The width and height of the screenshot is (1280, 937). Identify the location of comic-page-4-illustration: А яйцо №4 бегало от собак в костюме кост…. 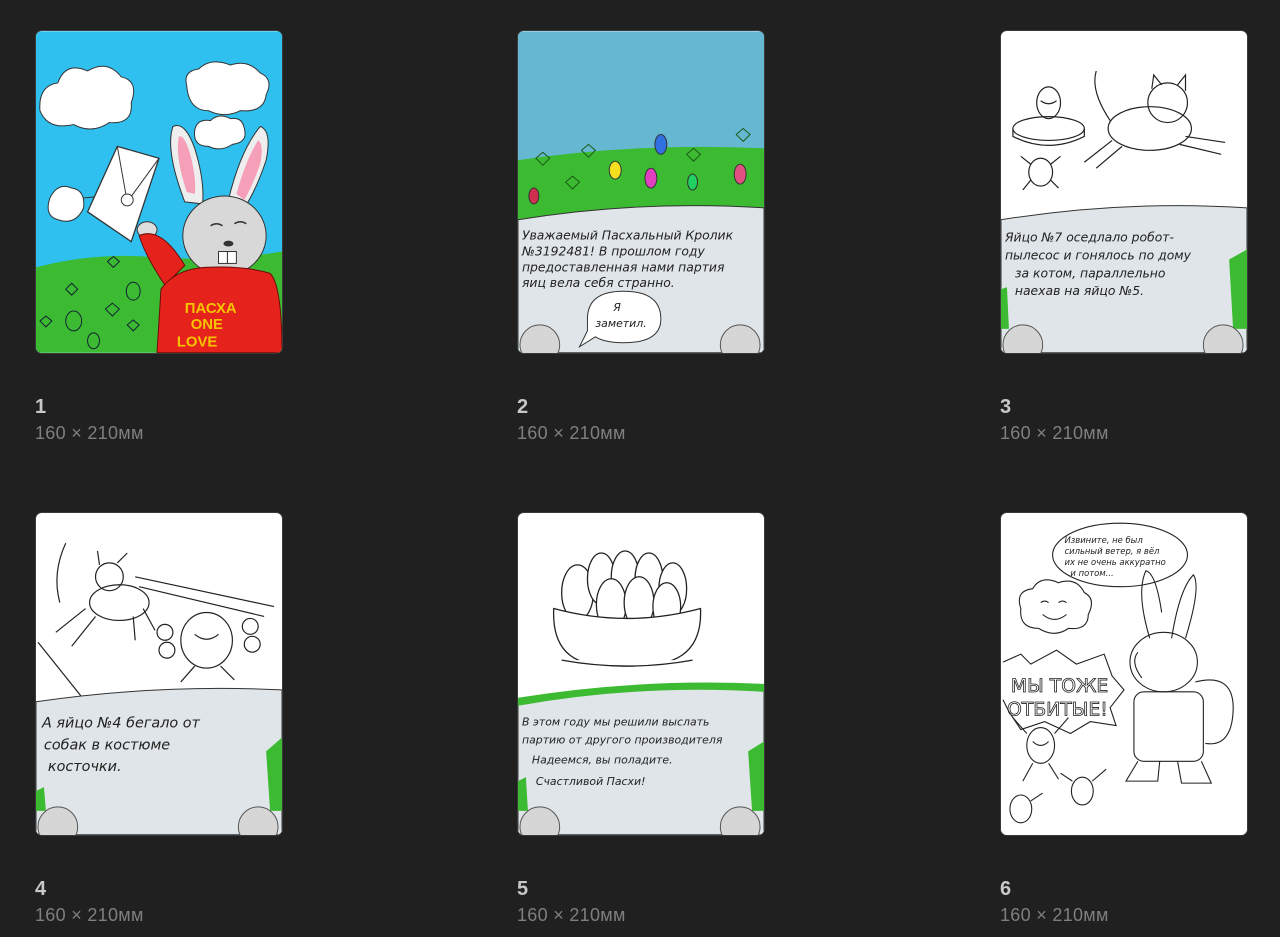
(159, 674).